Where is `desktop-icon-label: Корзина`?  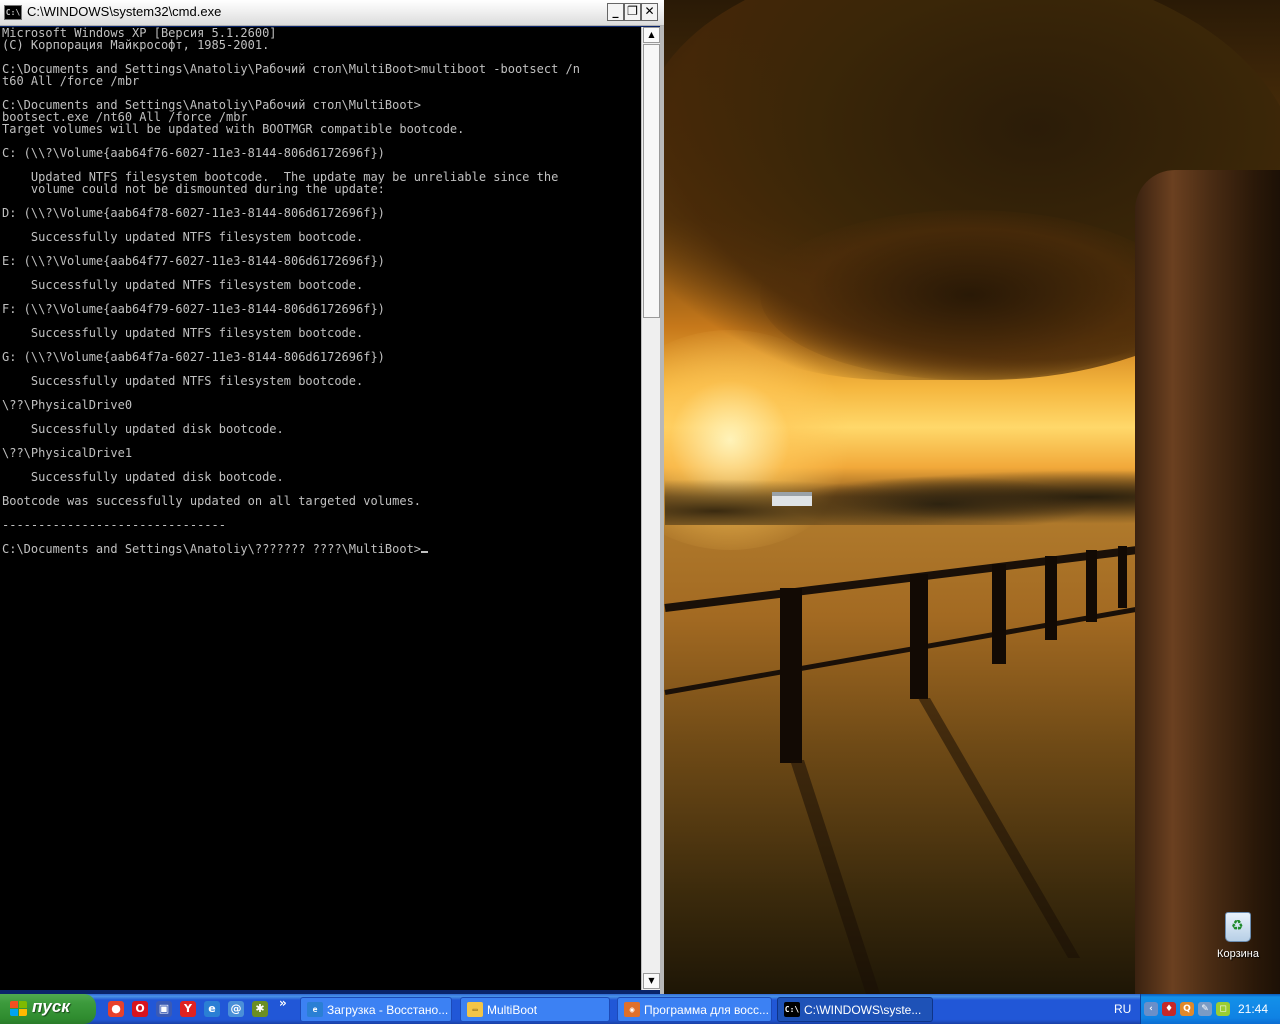
desktop-icon-label: Корзина is located at coordinates (1238, 954).